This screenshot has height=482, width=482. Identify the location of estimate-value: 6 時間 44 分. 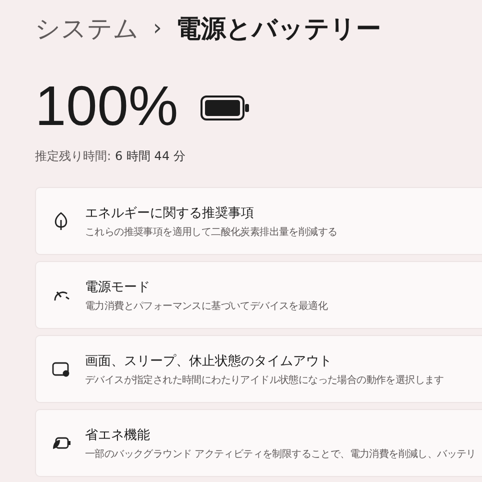
(150, 156).